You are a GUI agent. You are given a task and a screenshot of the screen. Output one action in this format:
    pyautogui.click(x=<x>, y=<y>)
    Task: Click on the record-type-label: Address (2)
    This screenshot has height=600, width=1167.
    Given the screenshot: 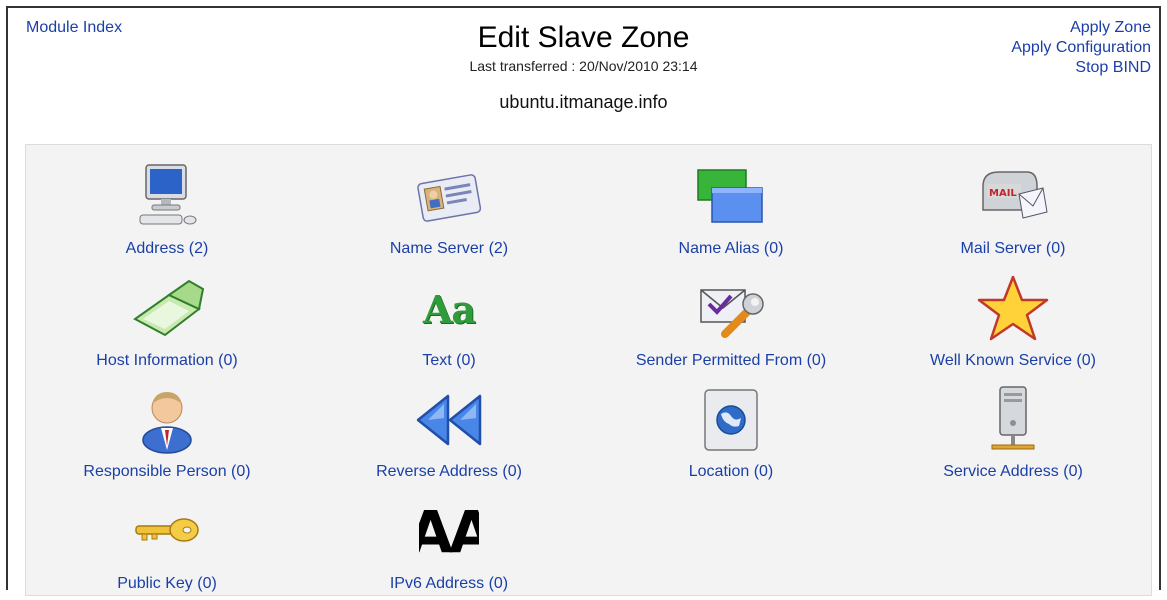 What is the action you would take?
    pyautogui.click(x=167, y=249)
    